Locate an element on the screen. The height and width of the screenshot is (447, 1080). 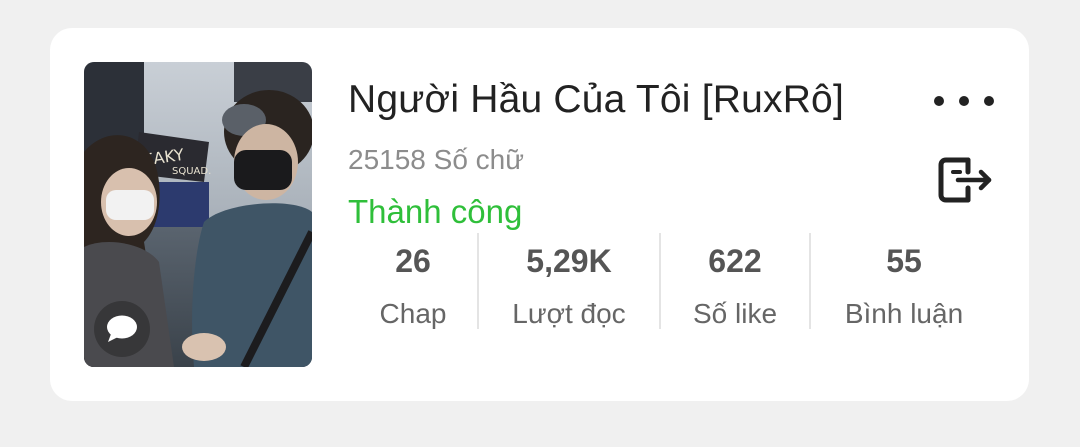
exit-icon is located at coordinates (965, 180).